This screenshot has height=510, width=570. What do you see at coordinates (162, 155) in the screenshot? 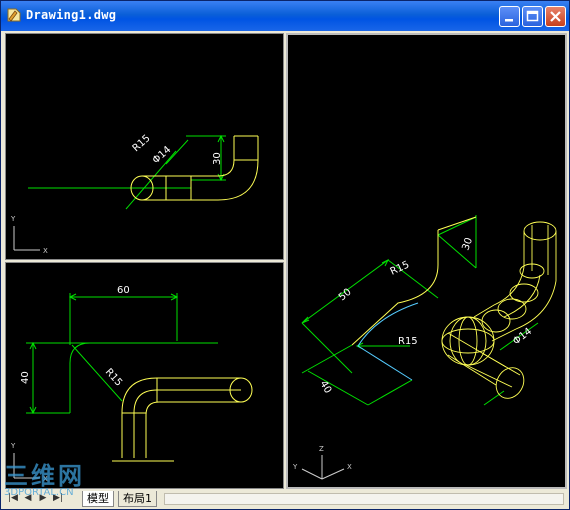
I see `dim-label-diameter-top-left: Φ14` at bounding box center [162, 155].